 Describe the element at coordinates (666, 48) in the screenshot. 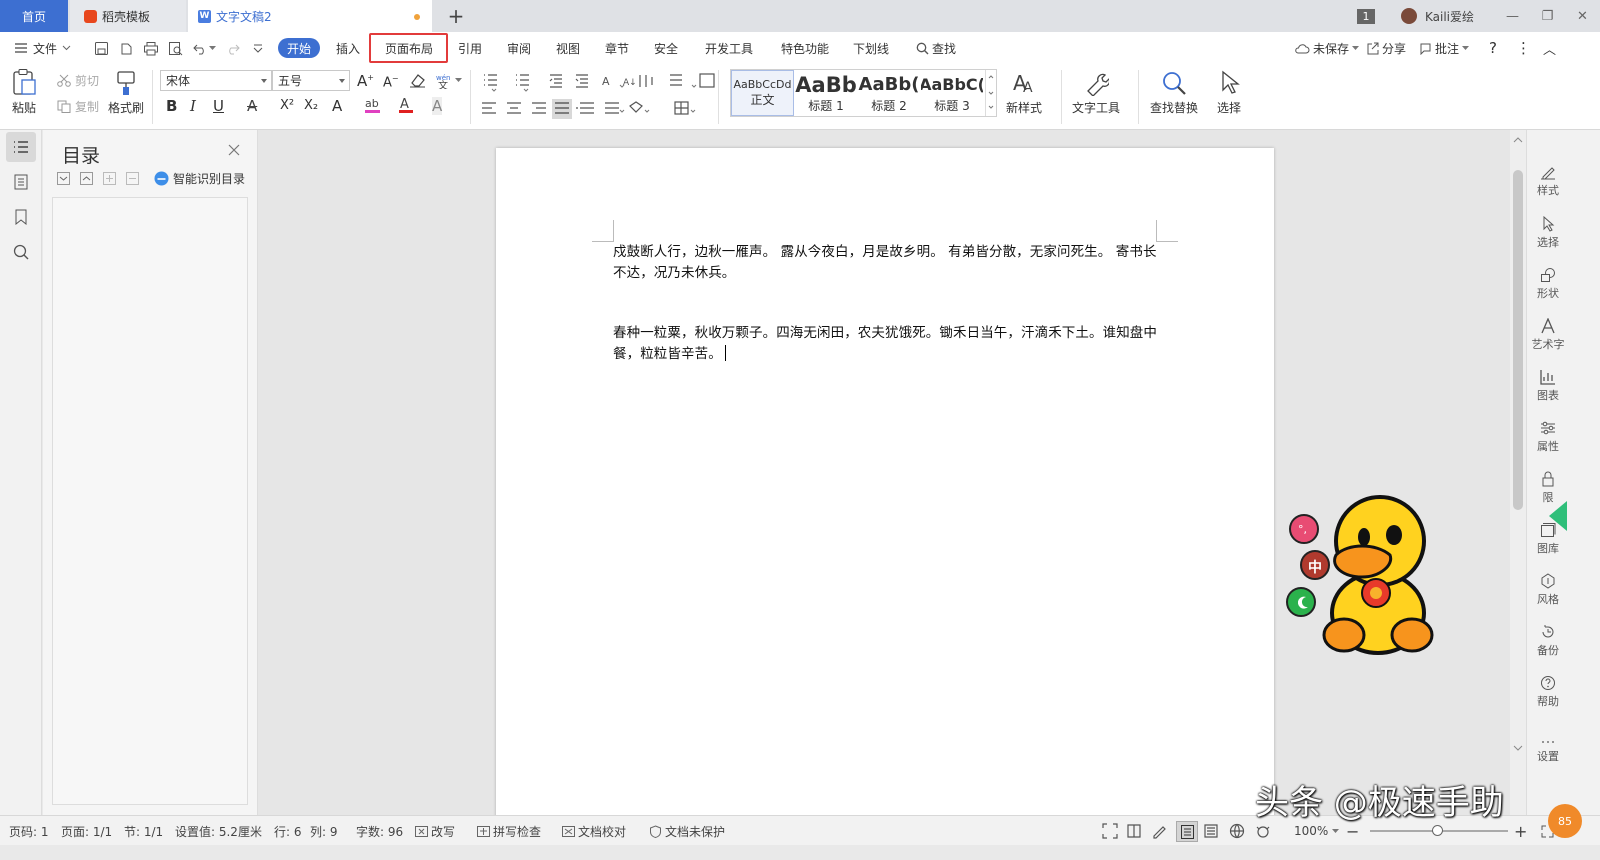

I see `tab-security: 安全` at that location.